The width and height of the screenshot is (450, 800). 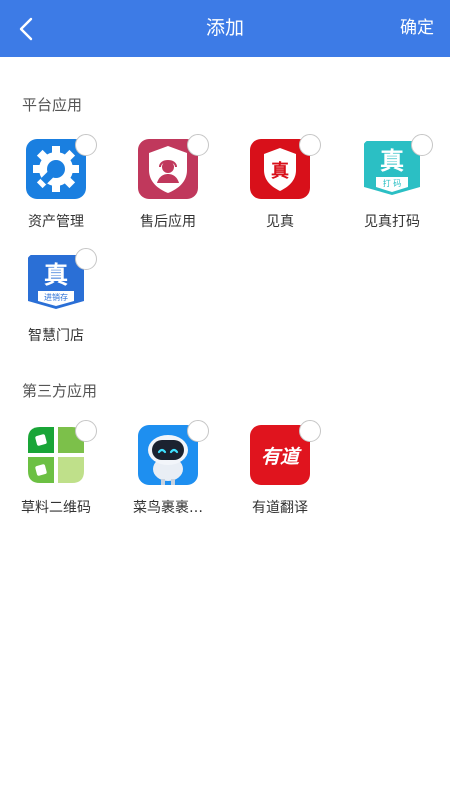 I want to click on confirm-button: 确定, so click(x=417, y=28).